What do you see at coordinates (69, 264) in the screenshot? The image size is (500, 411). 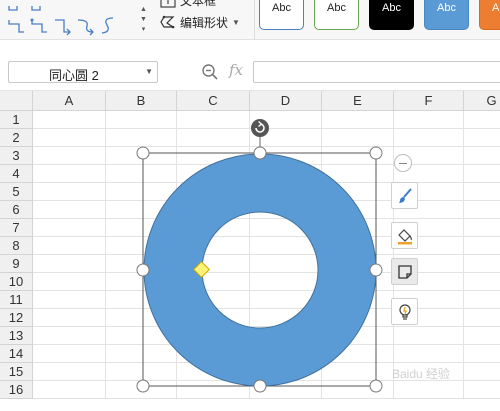 I see `cell-a9` at bounding box center [69, 264].